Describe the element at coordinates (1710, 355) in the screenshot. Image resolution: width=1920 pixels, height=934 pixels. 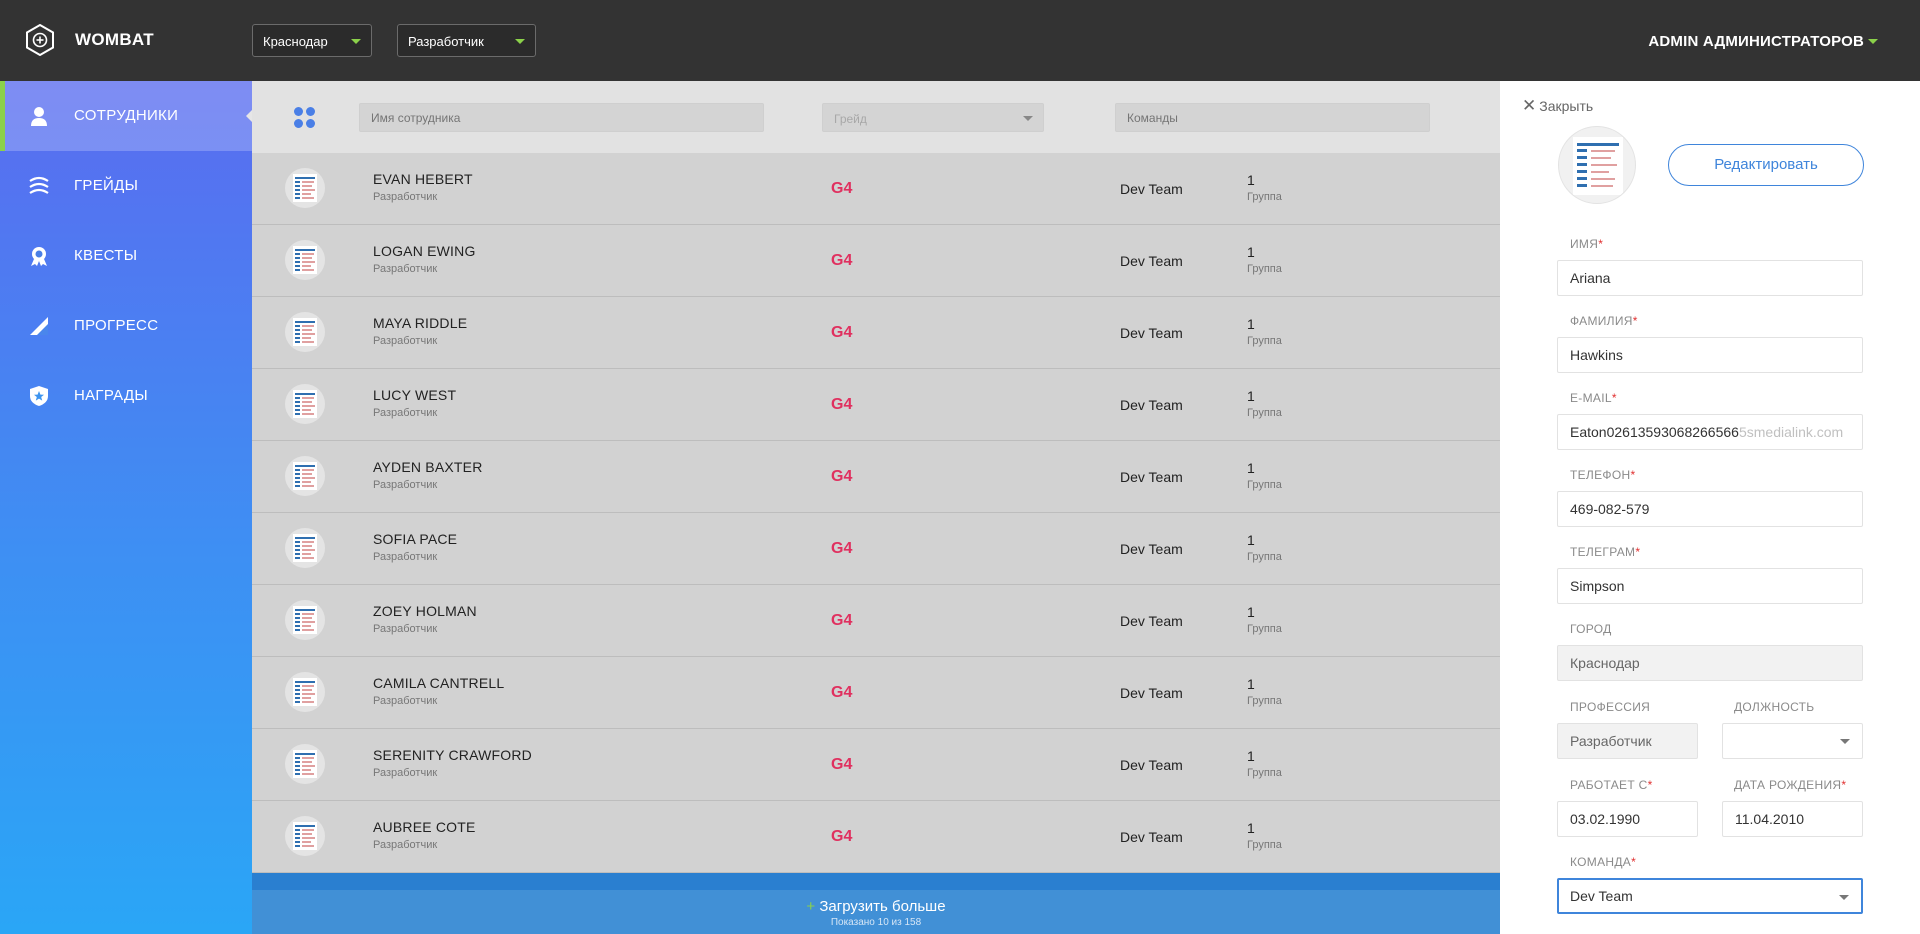
I see `last-name-field: Hawkins` at that location.